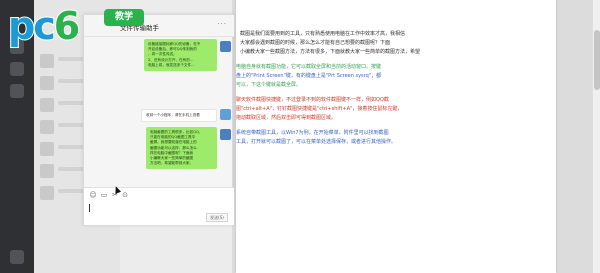  Describe the element at coordinates (173, 115) in the screenshot. I see `message-line: 收到一个小程序，请在手机上查看` at that location.